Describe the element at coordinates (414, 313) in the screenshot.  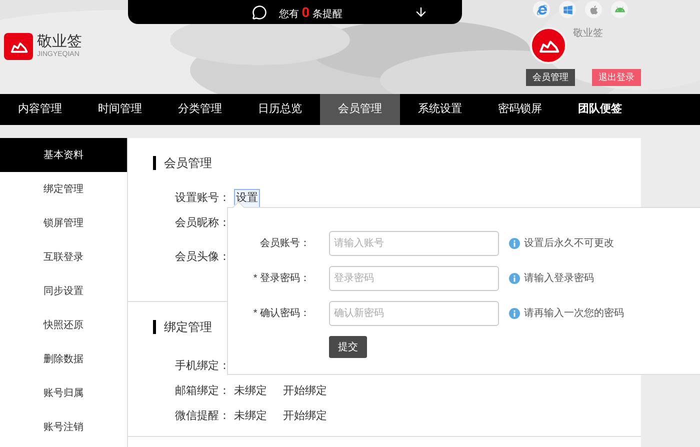
I see `text-field: 确认新密码` at that location.